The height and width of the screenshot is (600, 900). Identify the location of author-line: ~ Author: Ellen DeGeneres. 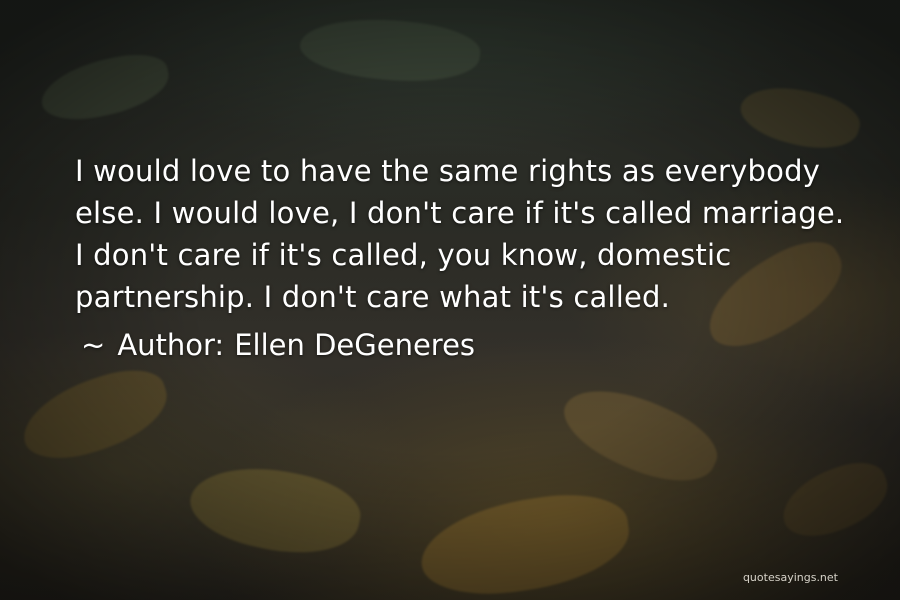
(460, 345).